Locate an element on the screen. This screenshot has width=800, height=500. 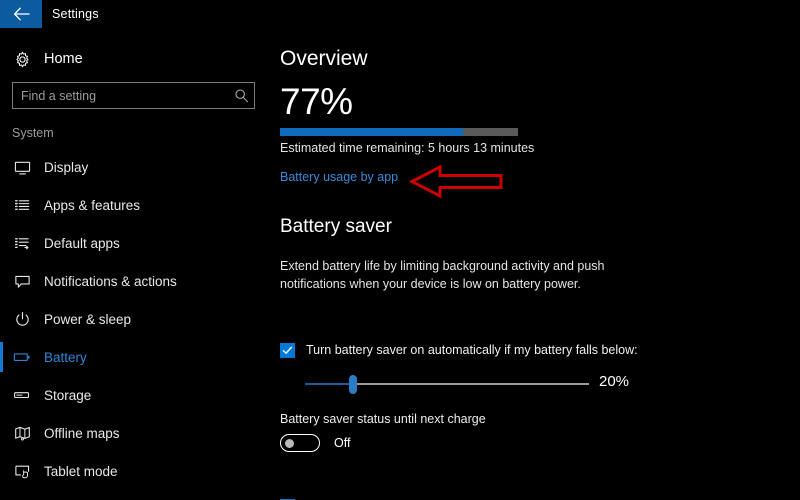
sidebar-item-label: Apps & features is located at coordinates (92, 205).